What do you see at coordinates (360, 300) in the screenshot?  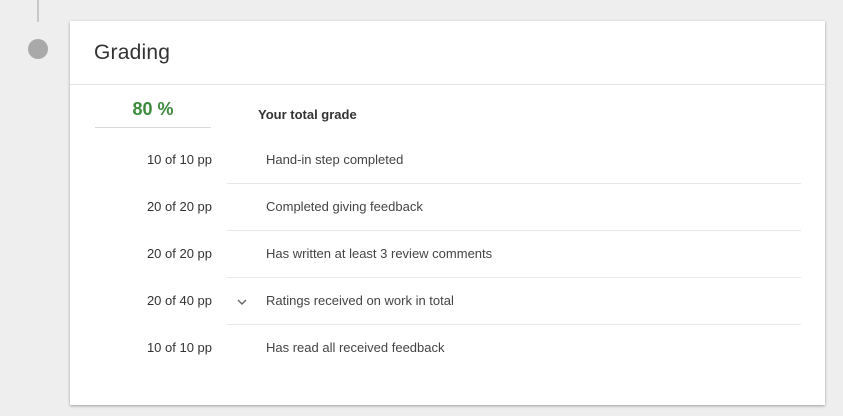 I see `criteria-label: Ratings received on work in total` at bounding box center [360, 300].